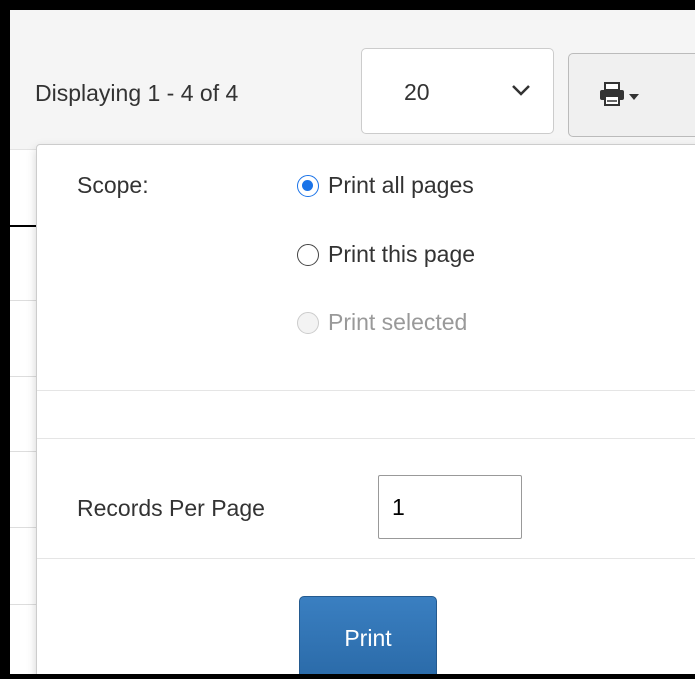 The width and height of the screenshot is (695, 679). What do you see at coordinates (457, 91) in the screenshot?
I see `page-size-select: 20` at bounding box center [457, 91].